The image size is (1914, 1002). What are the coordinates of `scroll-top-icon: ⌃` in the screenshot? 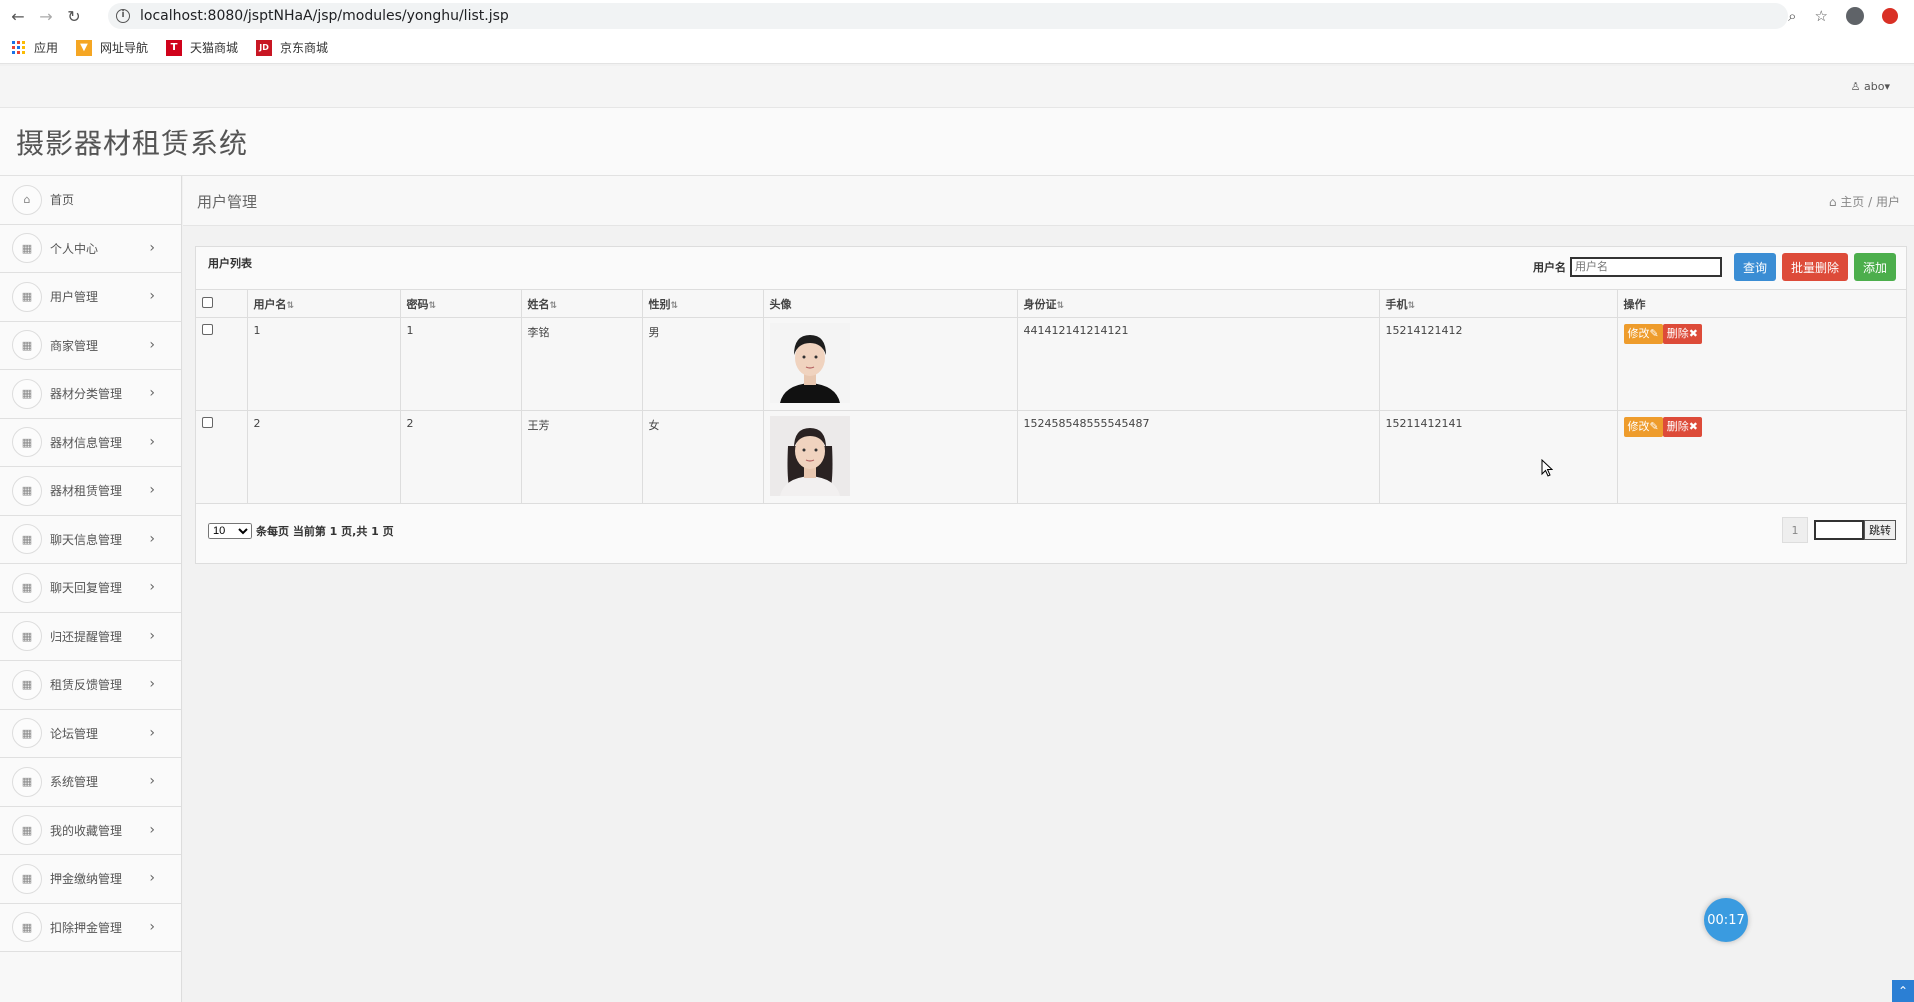 It's located at (1903, 991).